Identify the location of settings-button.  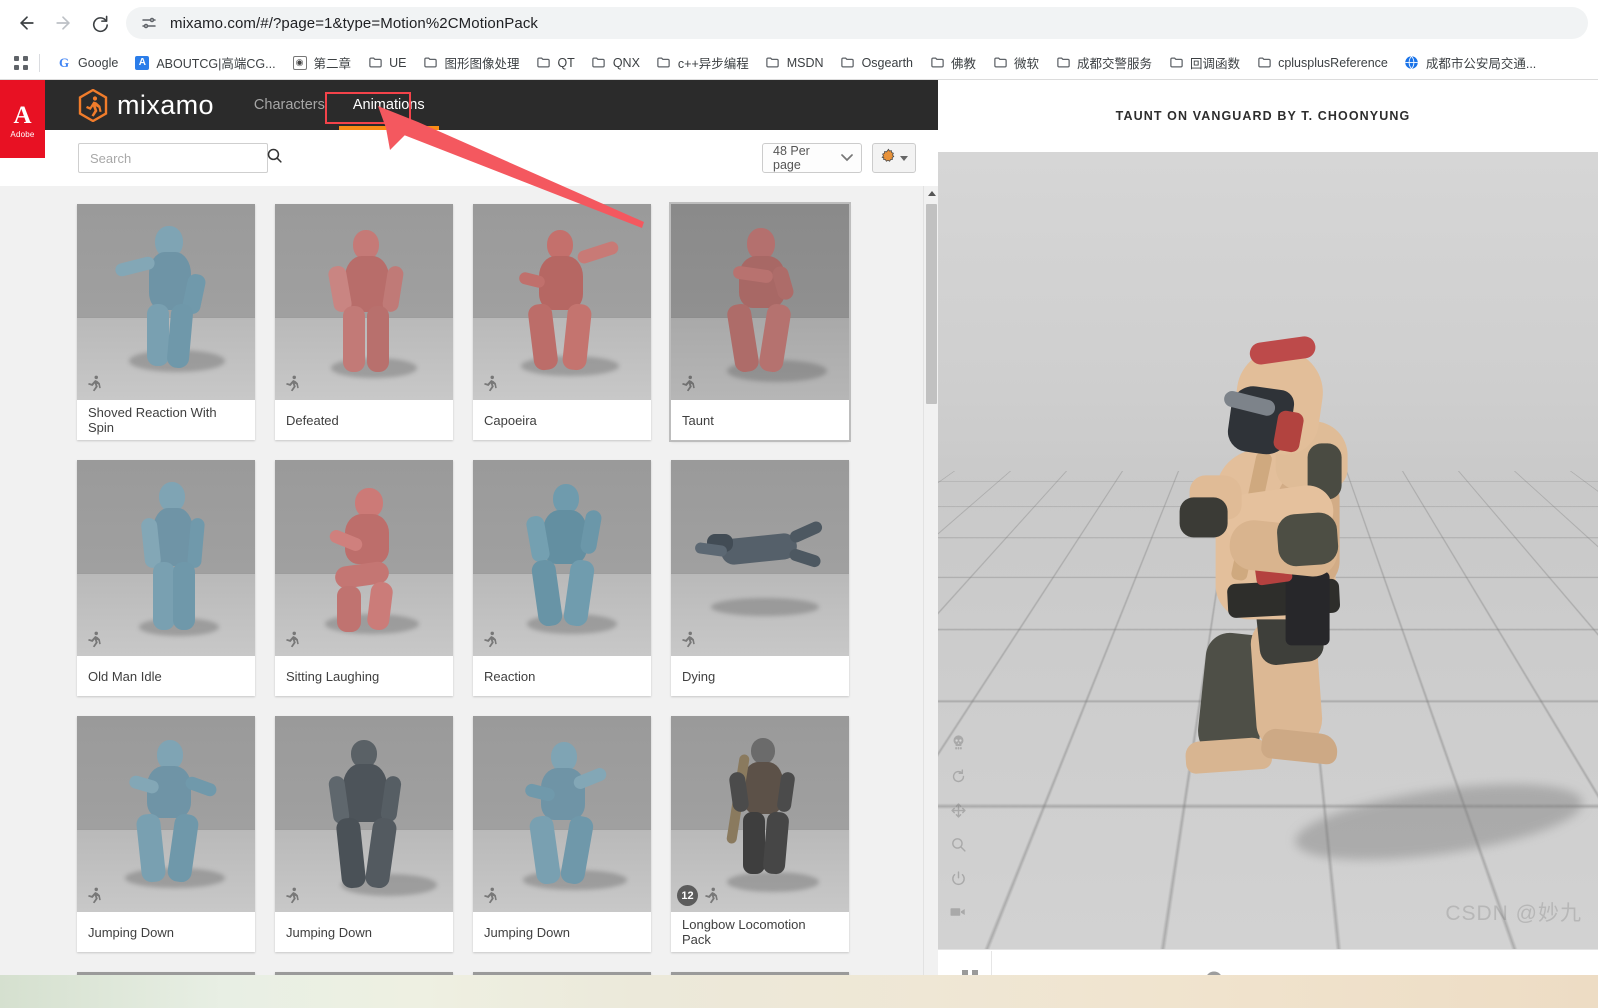
(894, 158).